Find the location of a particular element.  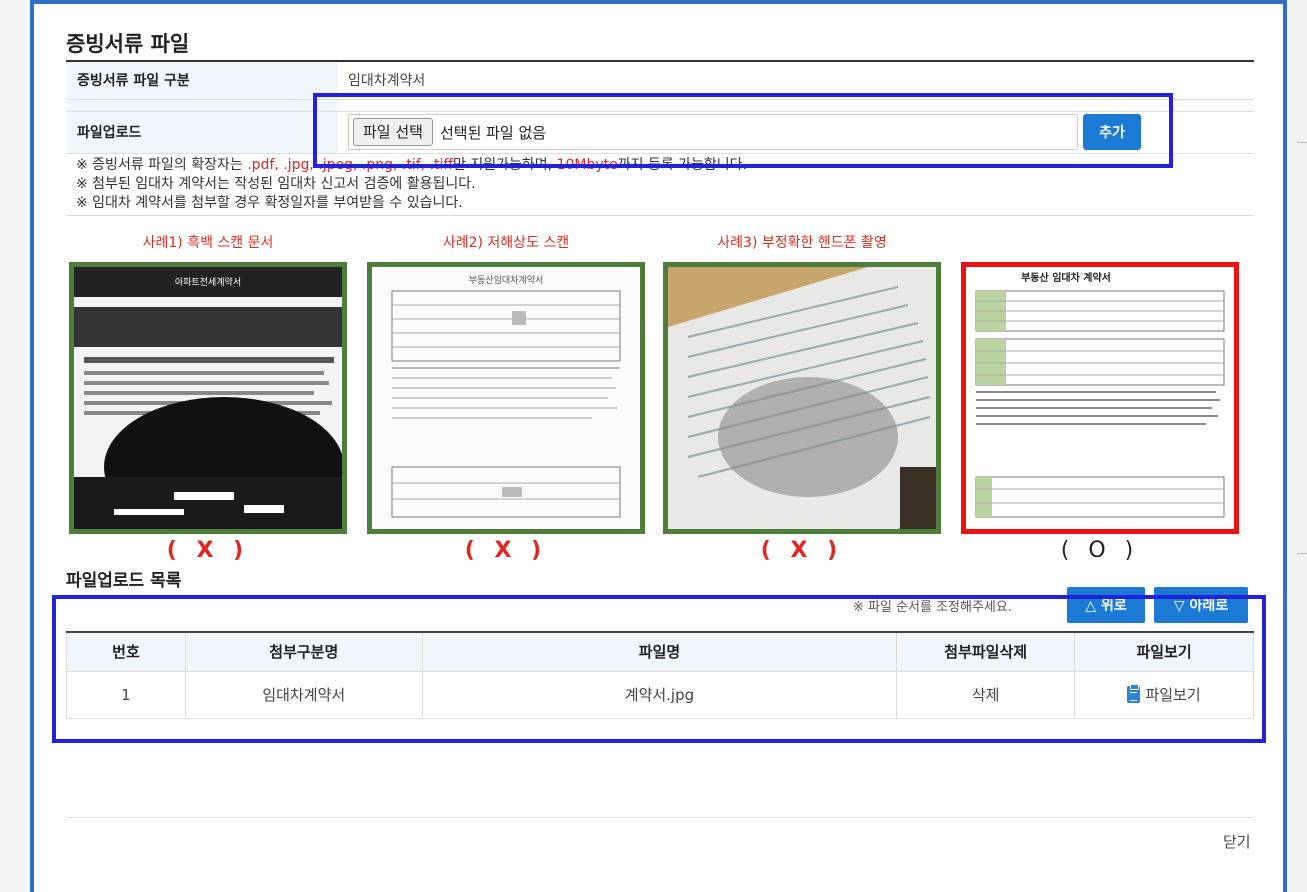

footer-divider is located at coordinates (660, 817).